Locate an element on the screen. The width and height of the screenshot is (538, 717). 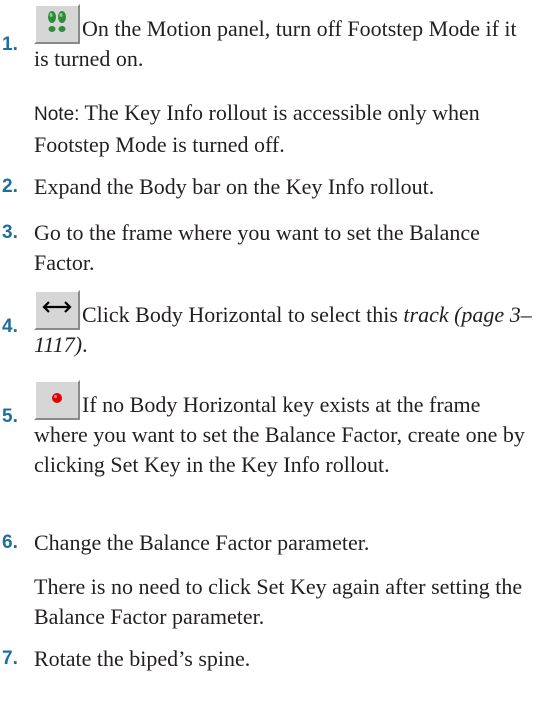
horizontal-arrows-icon is located at coordinates (57, 307).